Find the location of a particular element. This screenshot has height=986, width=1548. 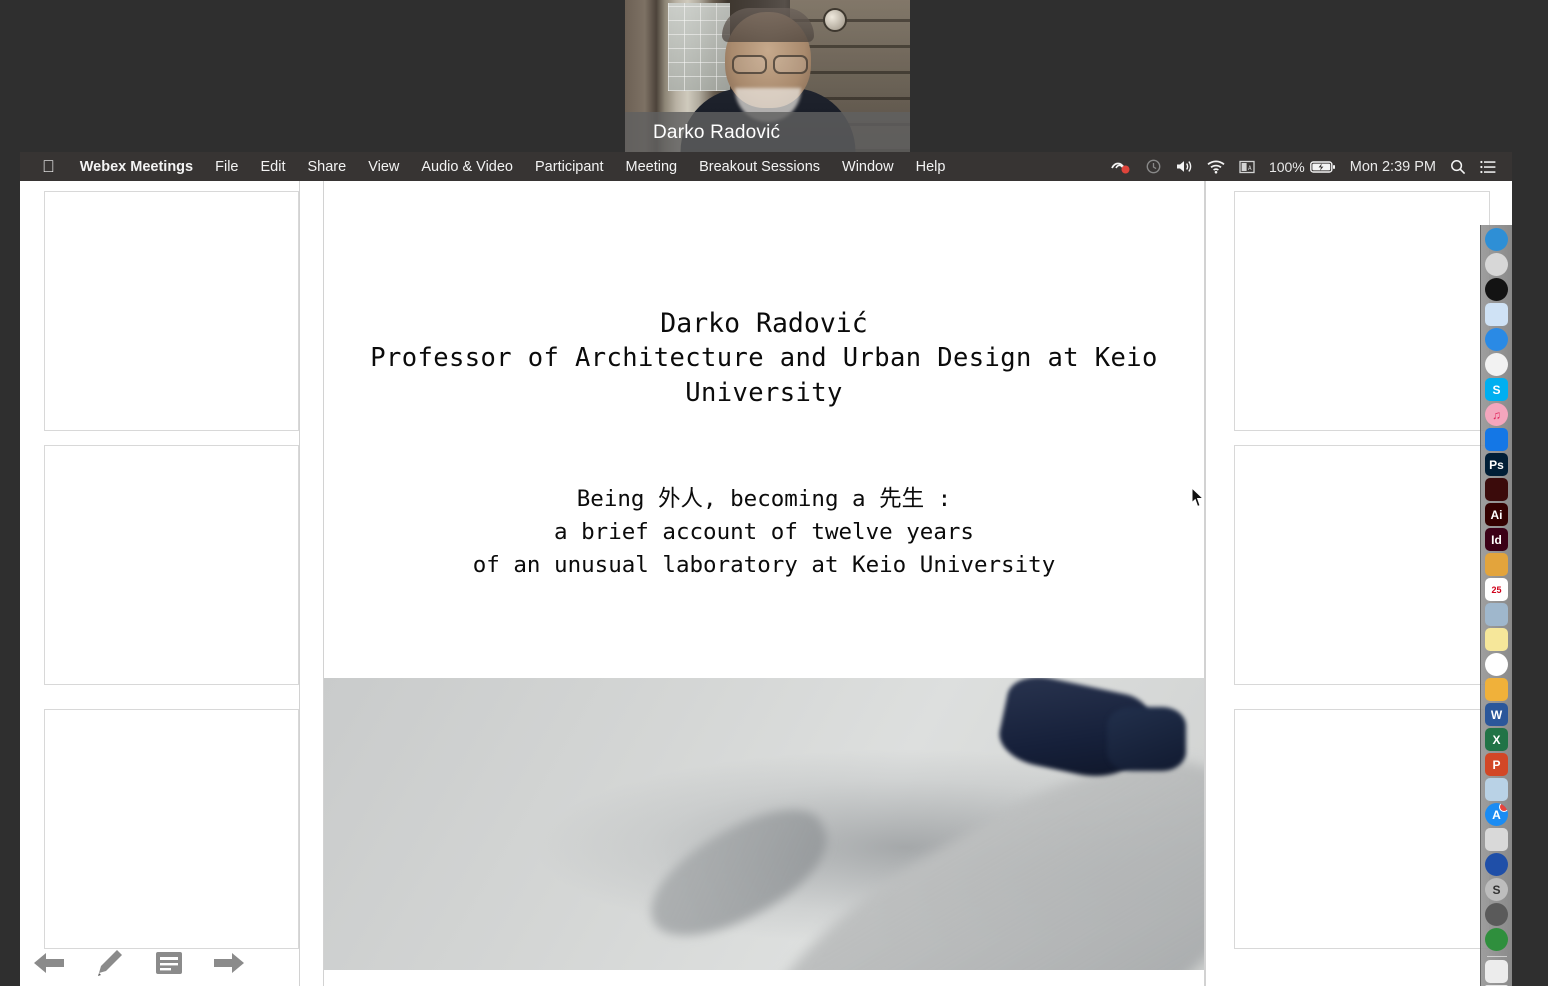

dock-item-microsoft-word: W is located at coordinates (1496, 714).